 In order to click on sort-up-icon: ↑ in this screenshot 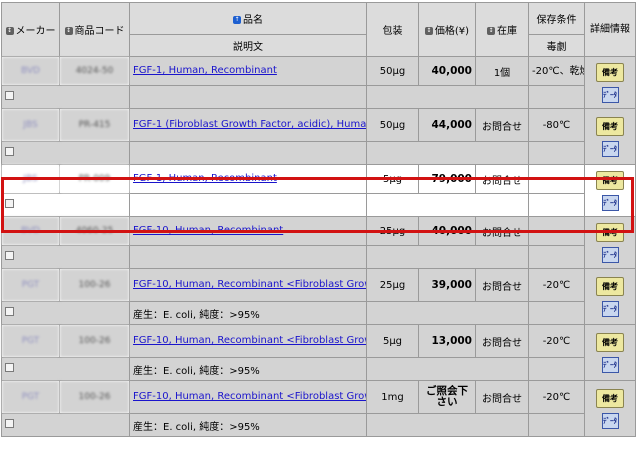, I will do `click(237, 20)`.